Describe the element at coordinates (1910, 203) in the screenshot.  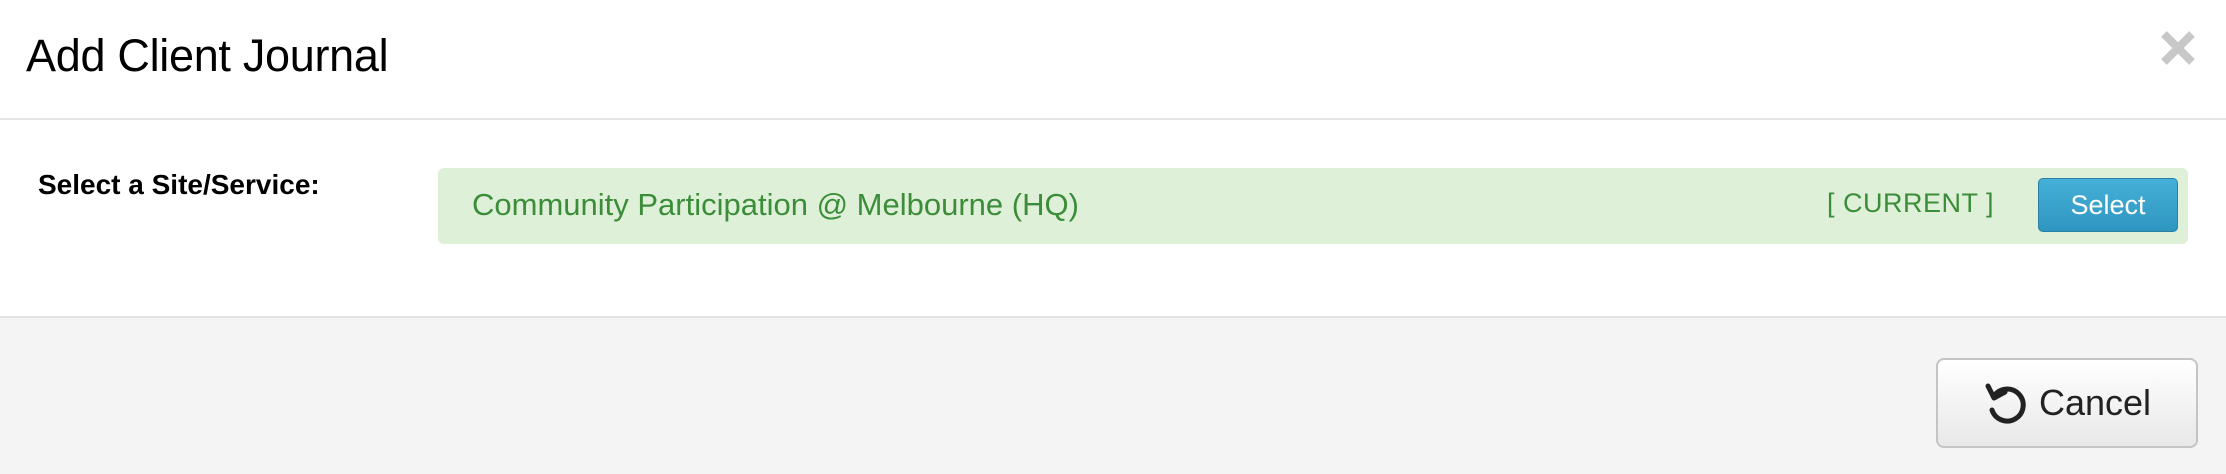
I see `current-status-badge: [ CURRENT ]` at that location.